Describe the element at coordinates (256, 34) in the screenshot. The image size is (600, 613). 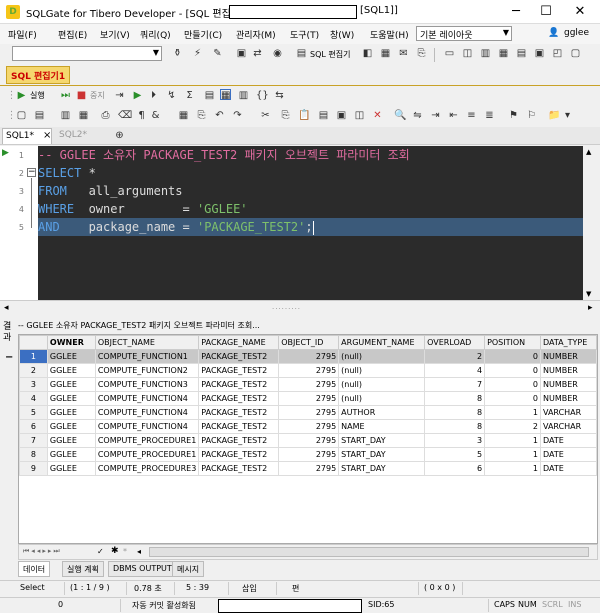
I see `menu-admin: 관리자(M)` at that location.